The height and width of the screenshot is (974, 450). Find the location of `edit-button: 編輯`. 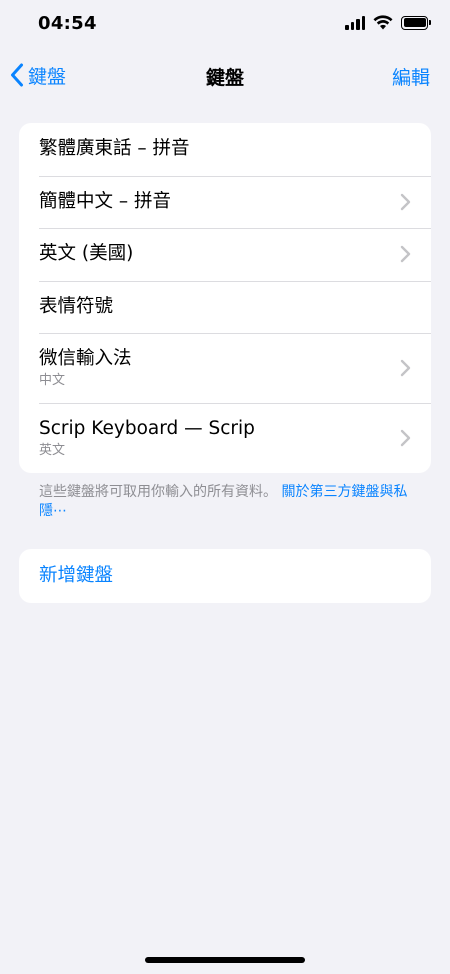

edit-button: 編輯 is located at coordinates (411, 76).